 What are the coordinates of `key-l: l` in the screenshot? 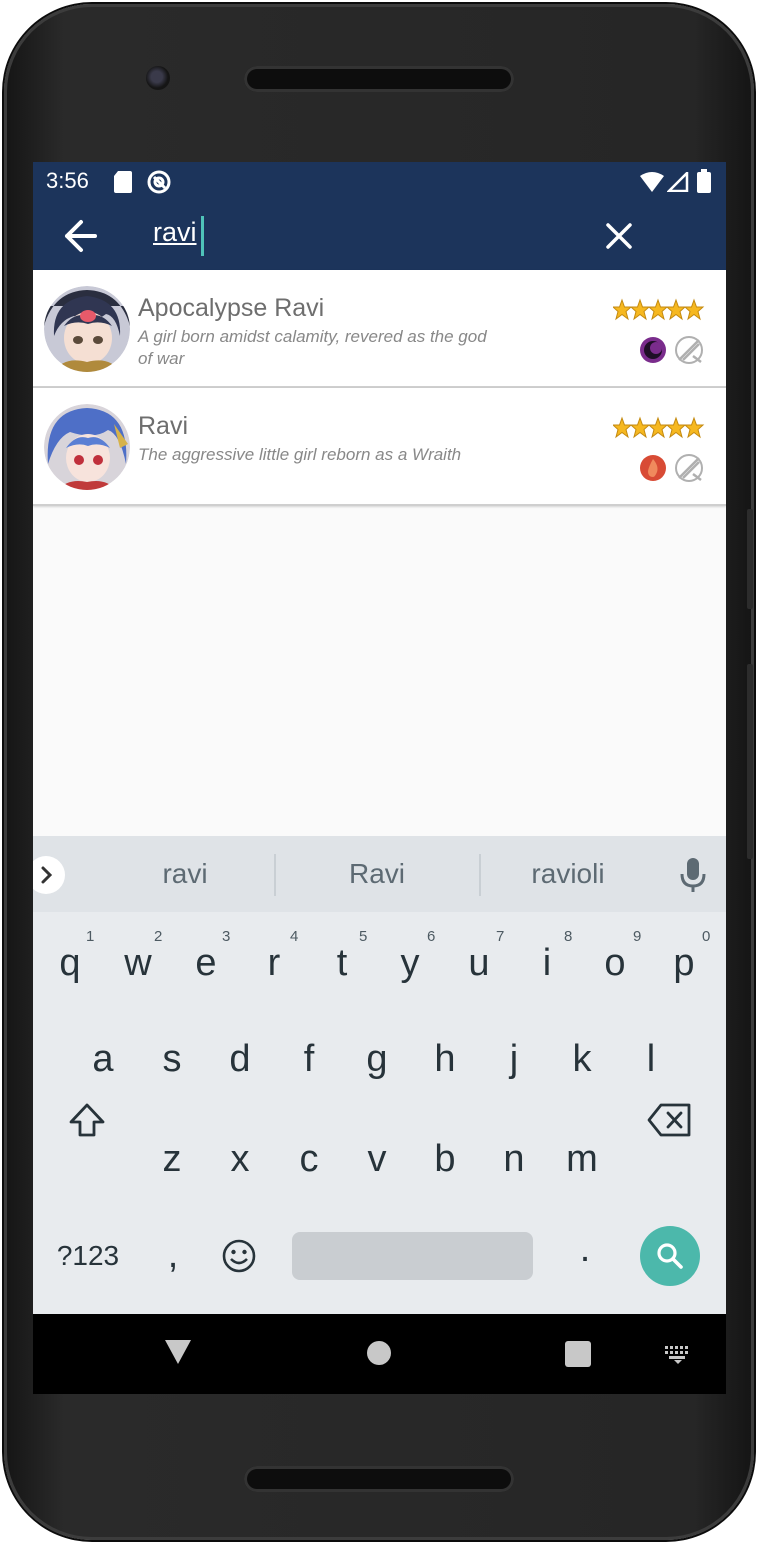 It's located at (651, 1059).